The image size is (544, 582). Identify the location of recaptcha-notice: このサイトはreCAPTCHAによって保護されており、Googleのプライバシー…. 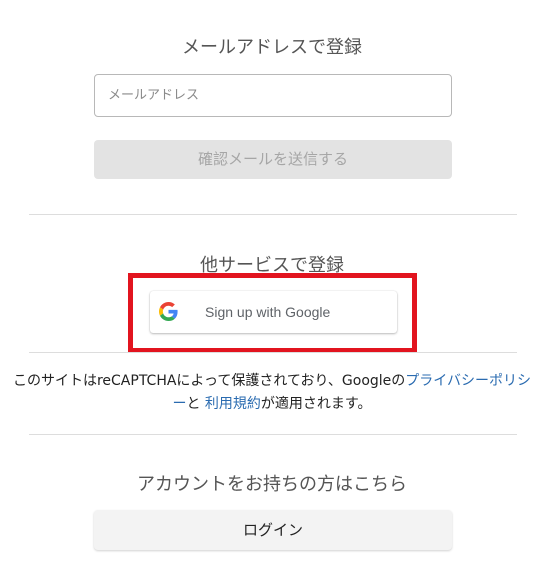
(272, 393).